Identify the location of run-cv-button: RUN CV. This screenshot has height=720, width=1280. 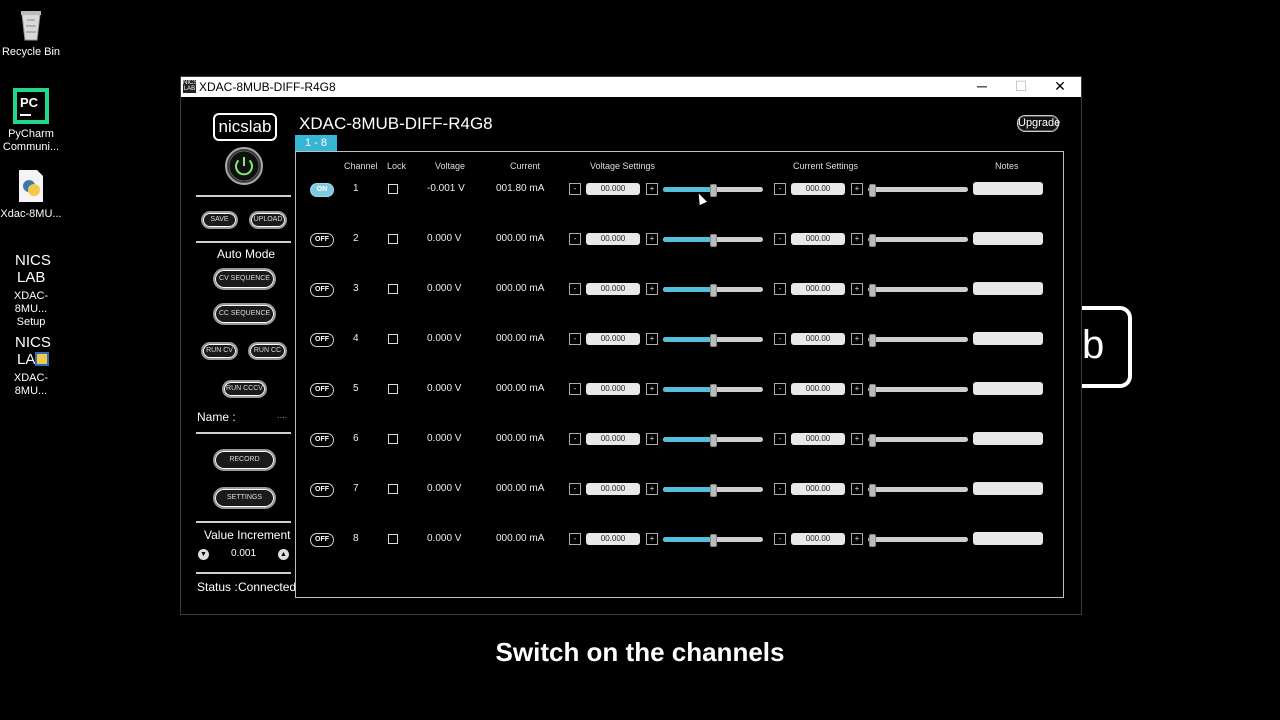
(219, 351).